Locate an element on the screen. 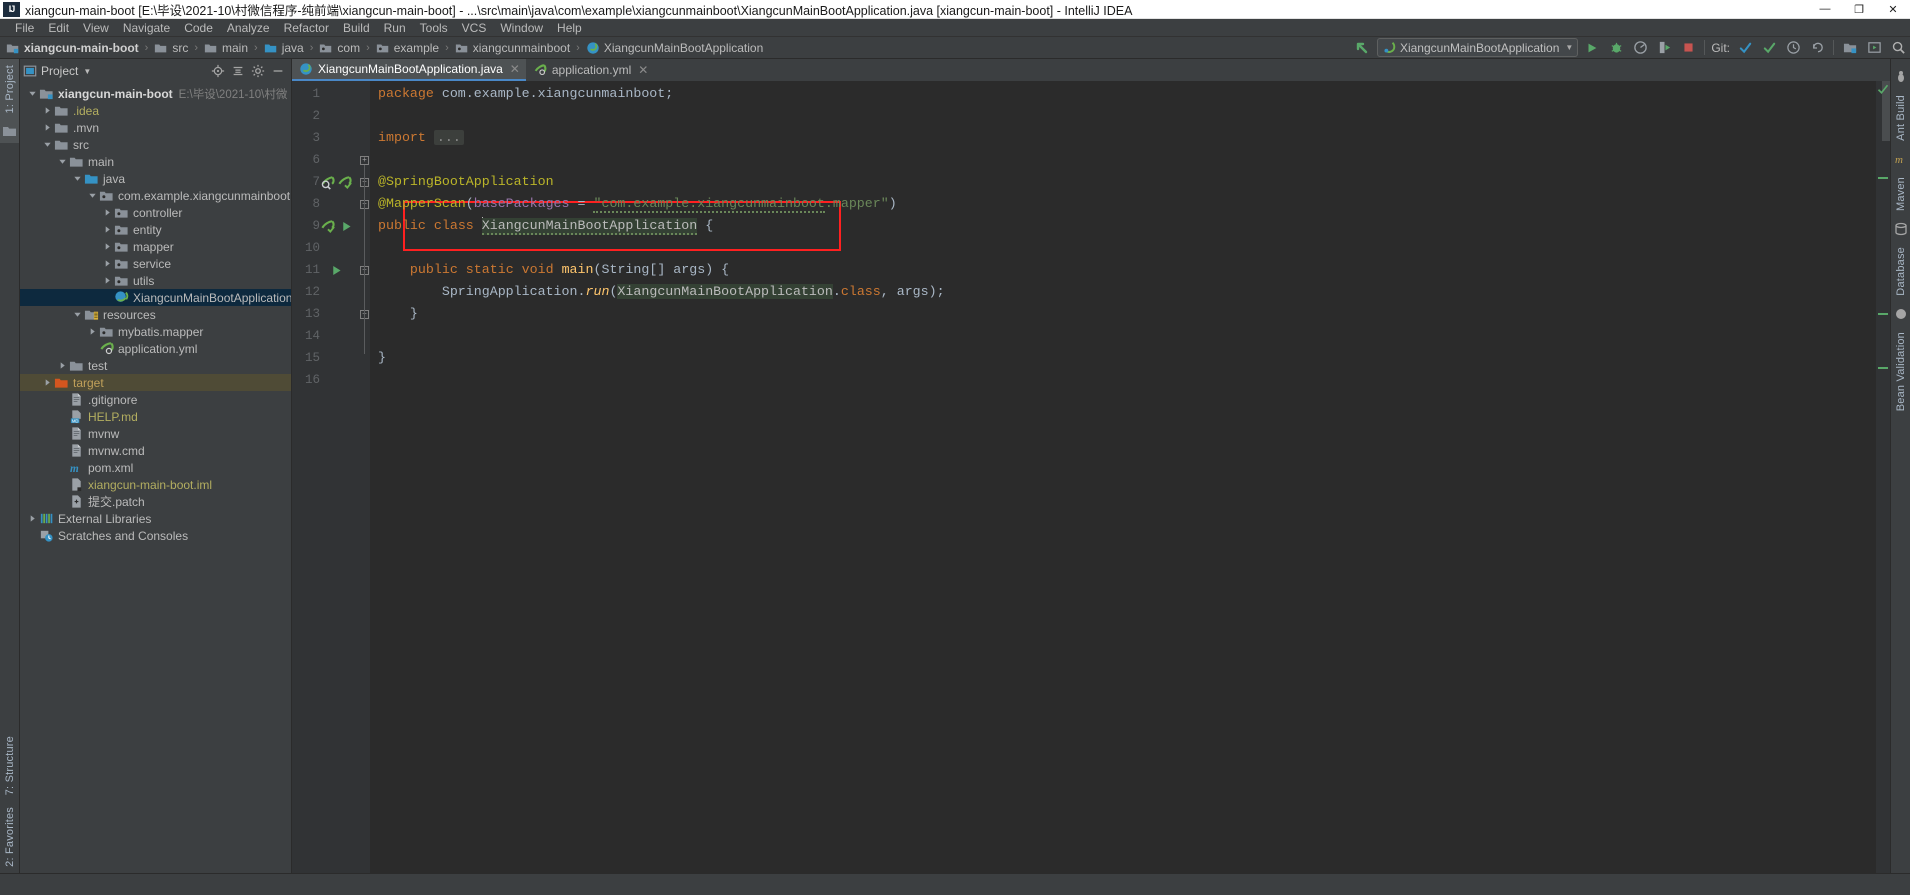 The height and width of the screenshot is (895, 1910). sidebar-tab-maven: m Maven is located at coordinates (1901, 182).